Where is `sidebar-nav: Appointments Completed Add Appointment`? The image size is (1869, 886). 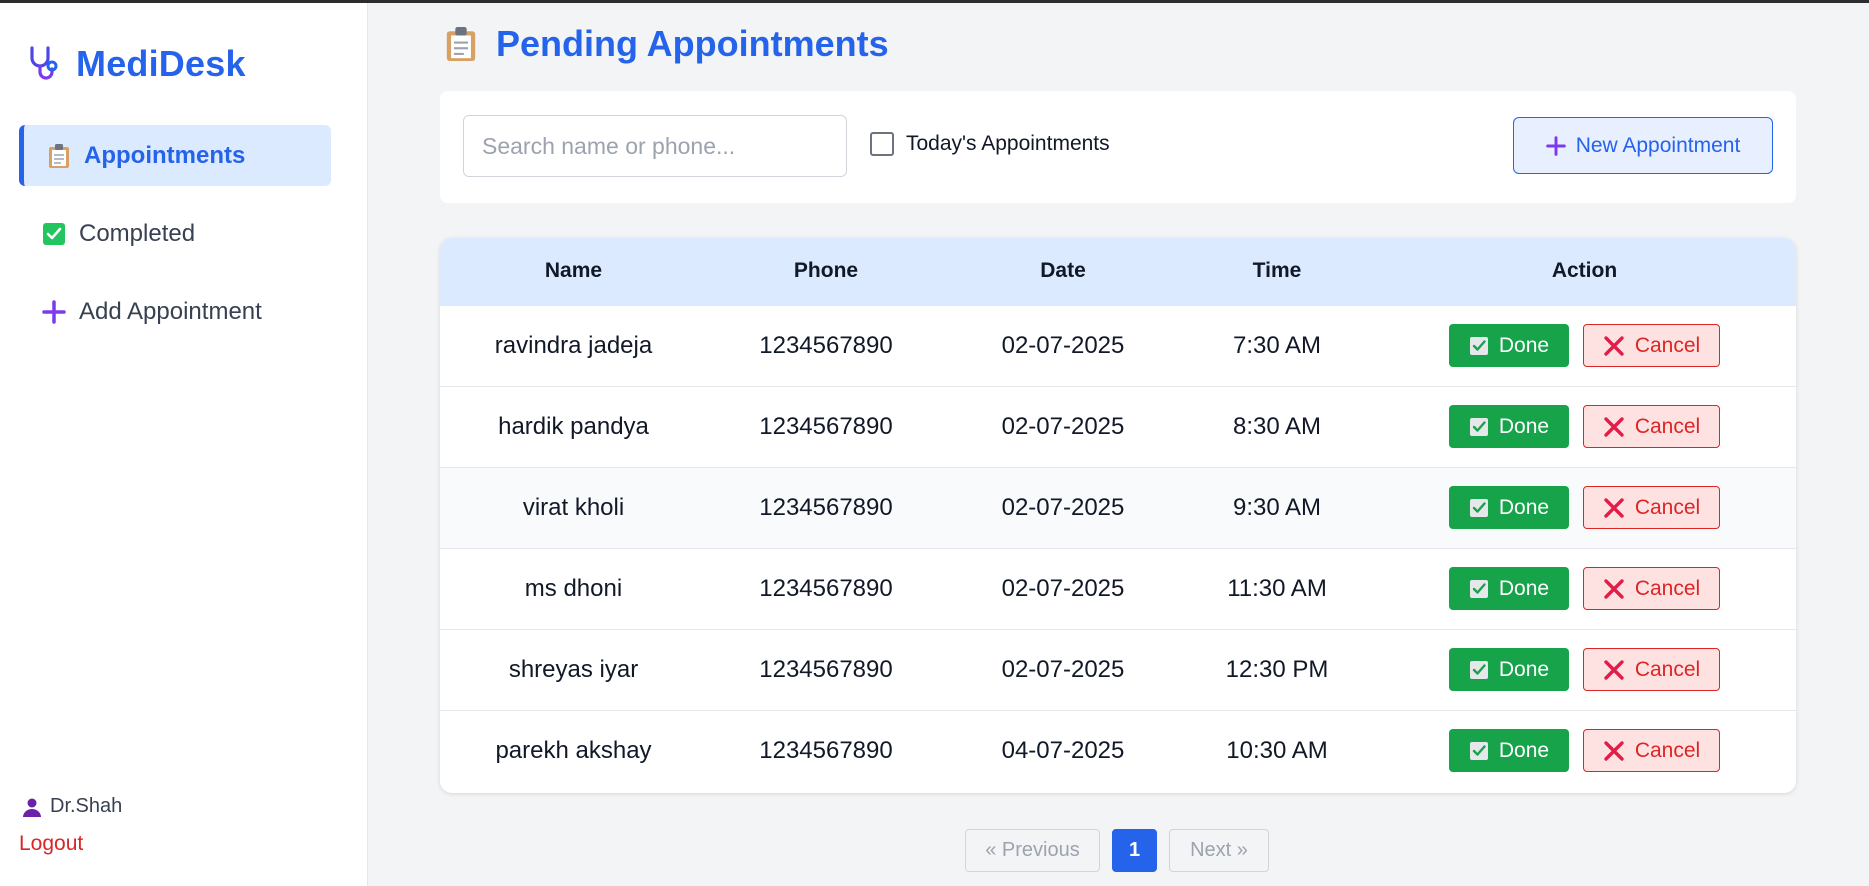
sidebar-nav: Appointments Completed Add Appointment is located at coordinates (175, 242).